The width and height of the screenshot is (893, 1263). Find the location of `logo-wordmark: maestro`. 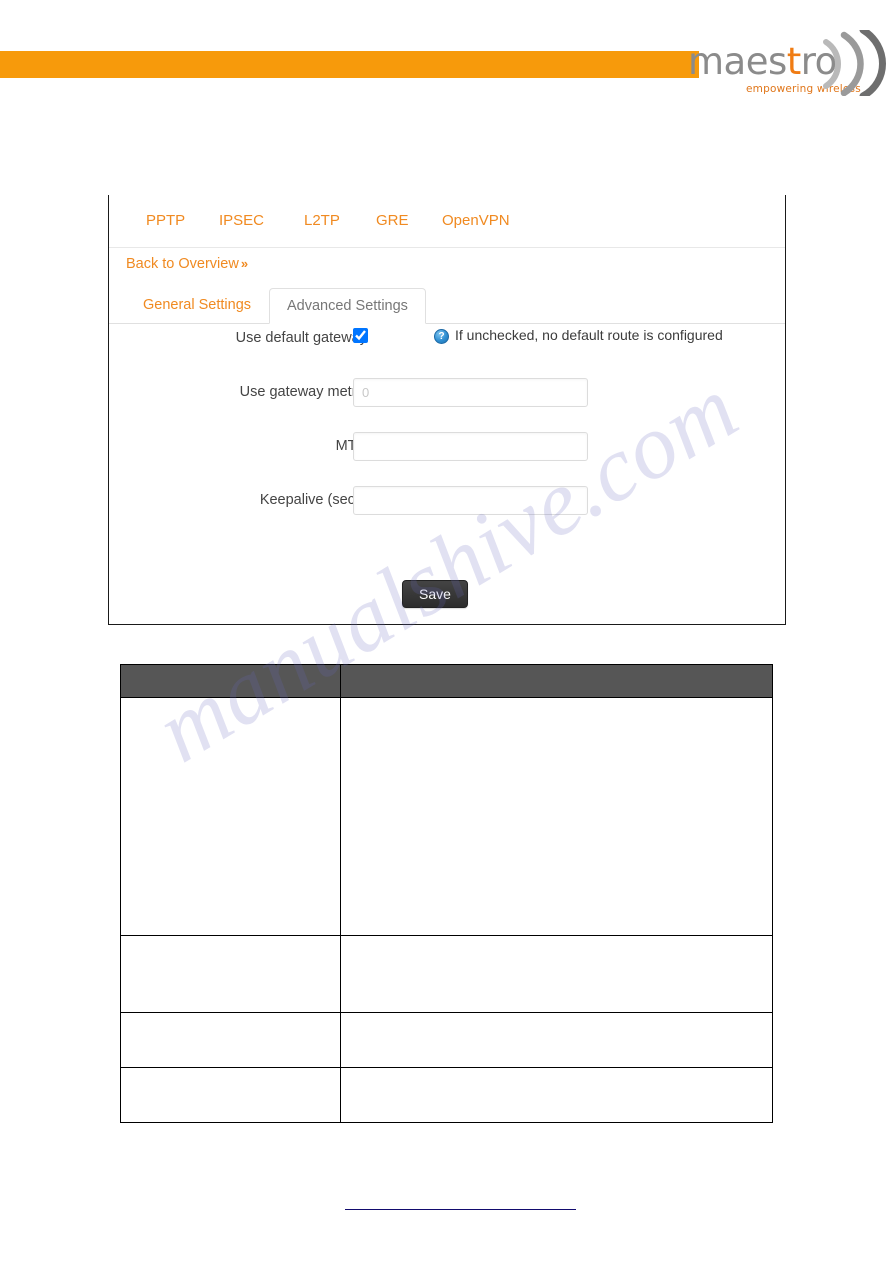

logo-wordmark: maestro is located at coordinates (762, 62).